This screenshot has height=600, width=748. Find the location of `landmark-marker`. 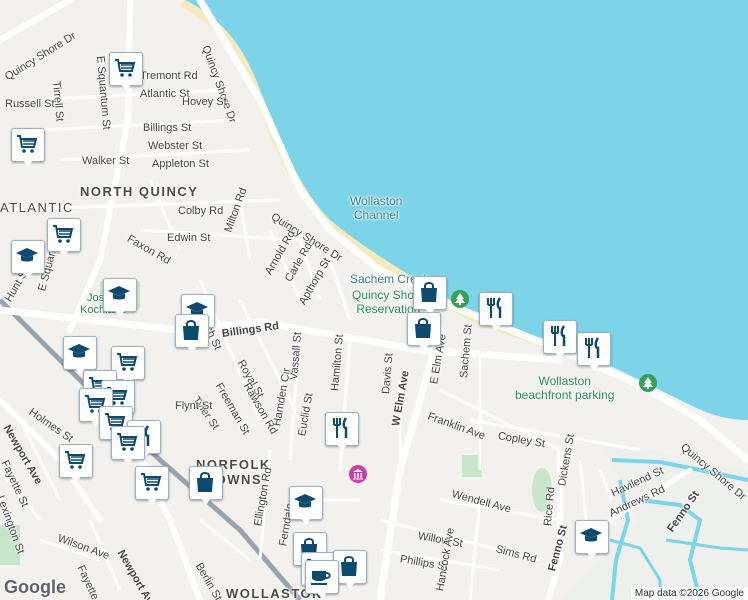

landmark-marker is located at coordinates (358, 474).